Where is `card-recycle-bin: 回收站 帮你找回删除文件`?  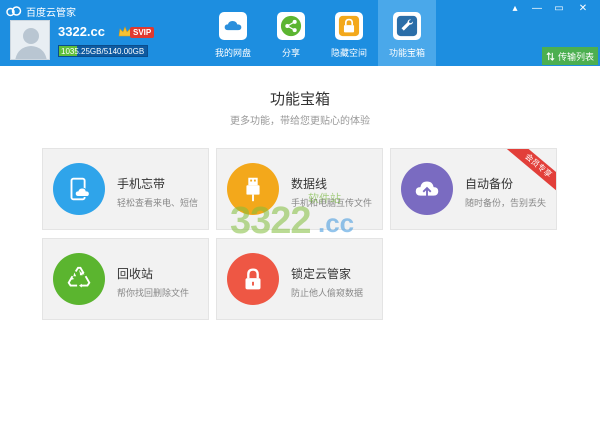
card-recycle-bin: 回收站 帮你找回删除文件 is located at coordinates (125, 279).